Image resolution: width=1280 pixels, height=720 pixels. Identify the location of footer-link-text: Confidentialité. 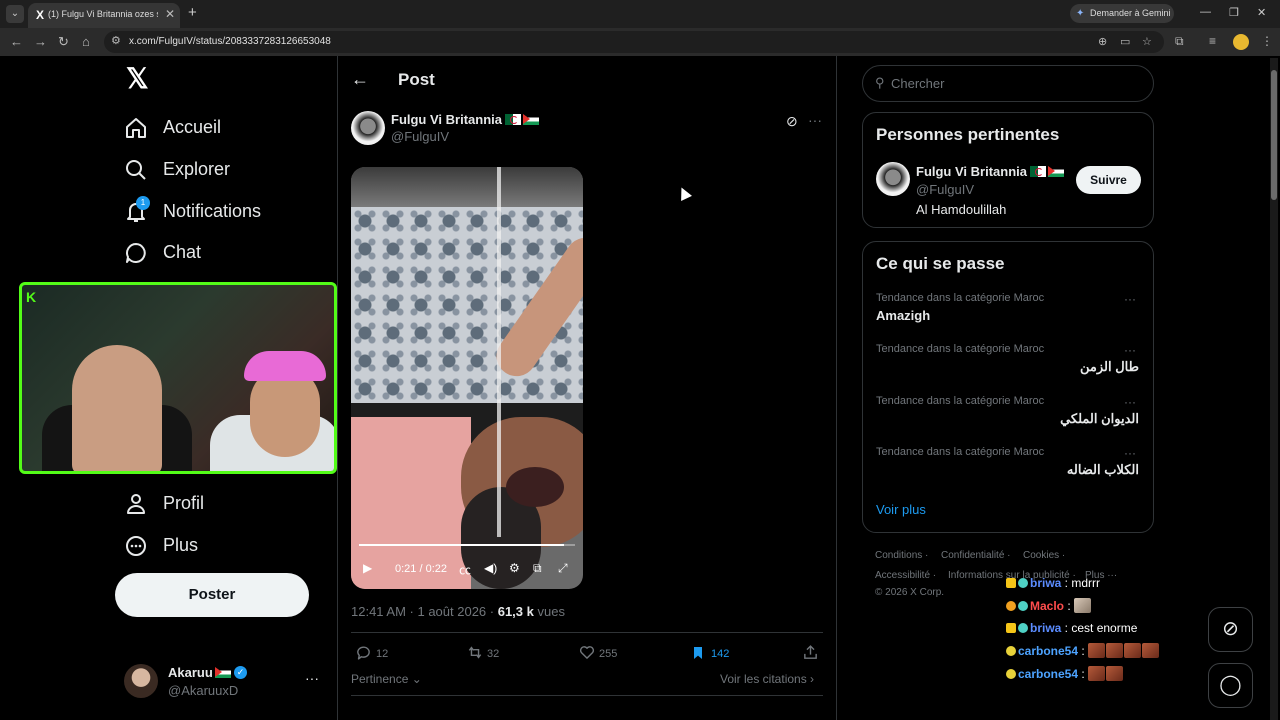
(973, 555).